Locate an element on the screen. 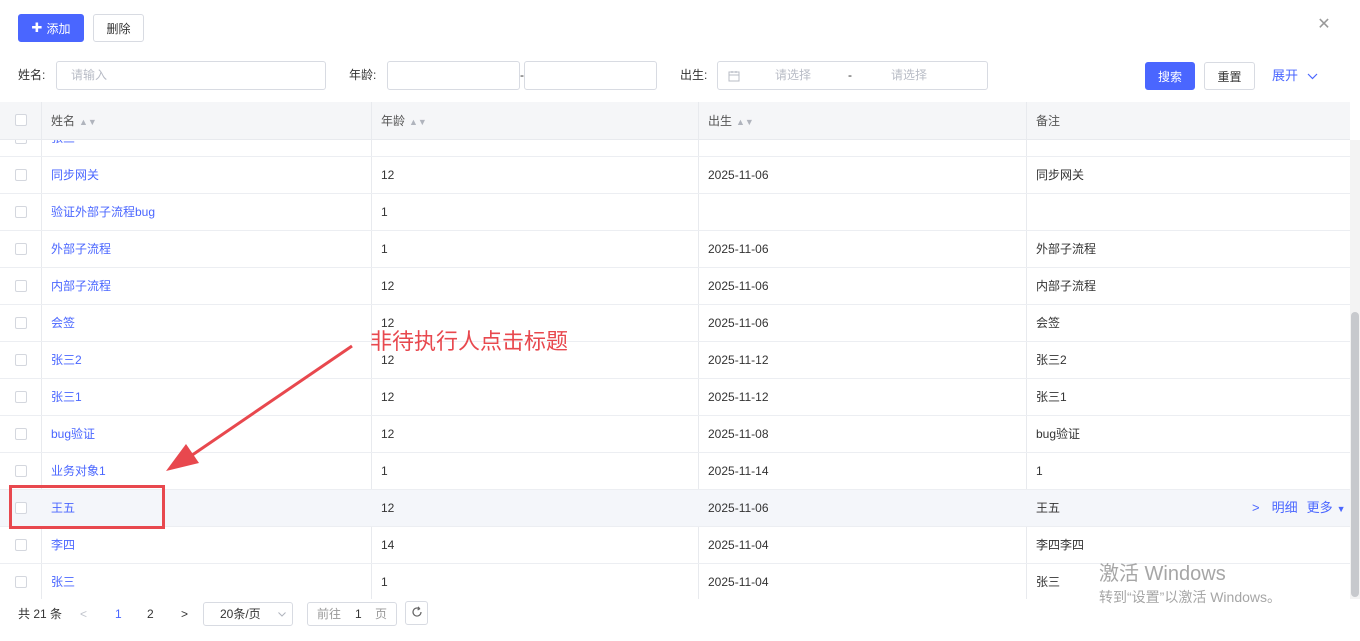 The image size is (1360, 641). row-note: 李四李四 is located at coordinates (1060, 545).